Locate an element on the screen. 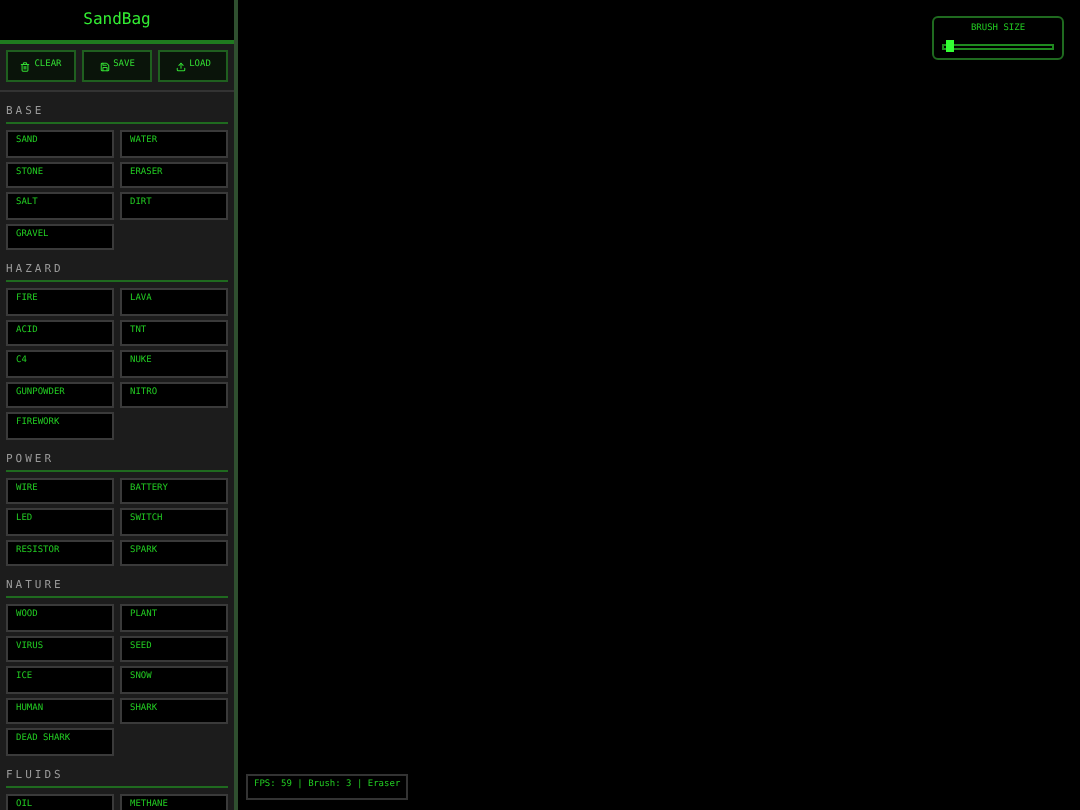  brush-size-slider is located at coordinates (998, 46).